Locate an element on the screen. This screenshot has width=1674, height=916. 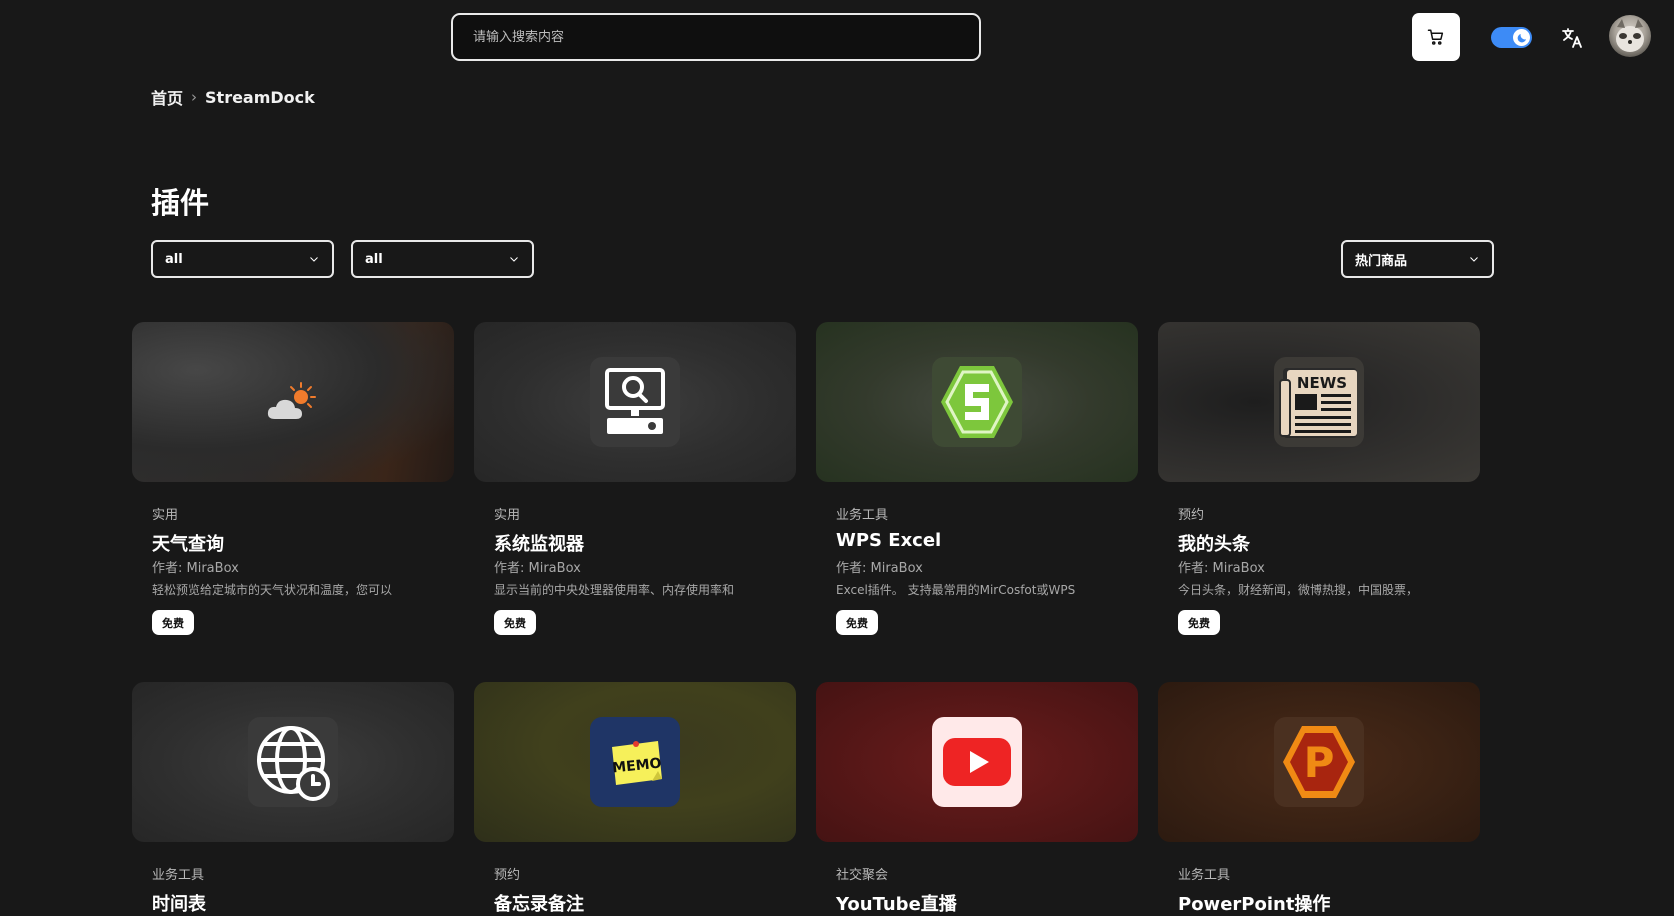
theme-toggle-knob is located at coordinates (1521, 37).